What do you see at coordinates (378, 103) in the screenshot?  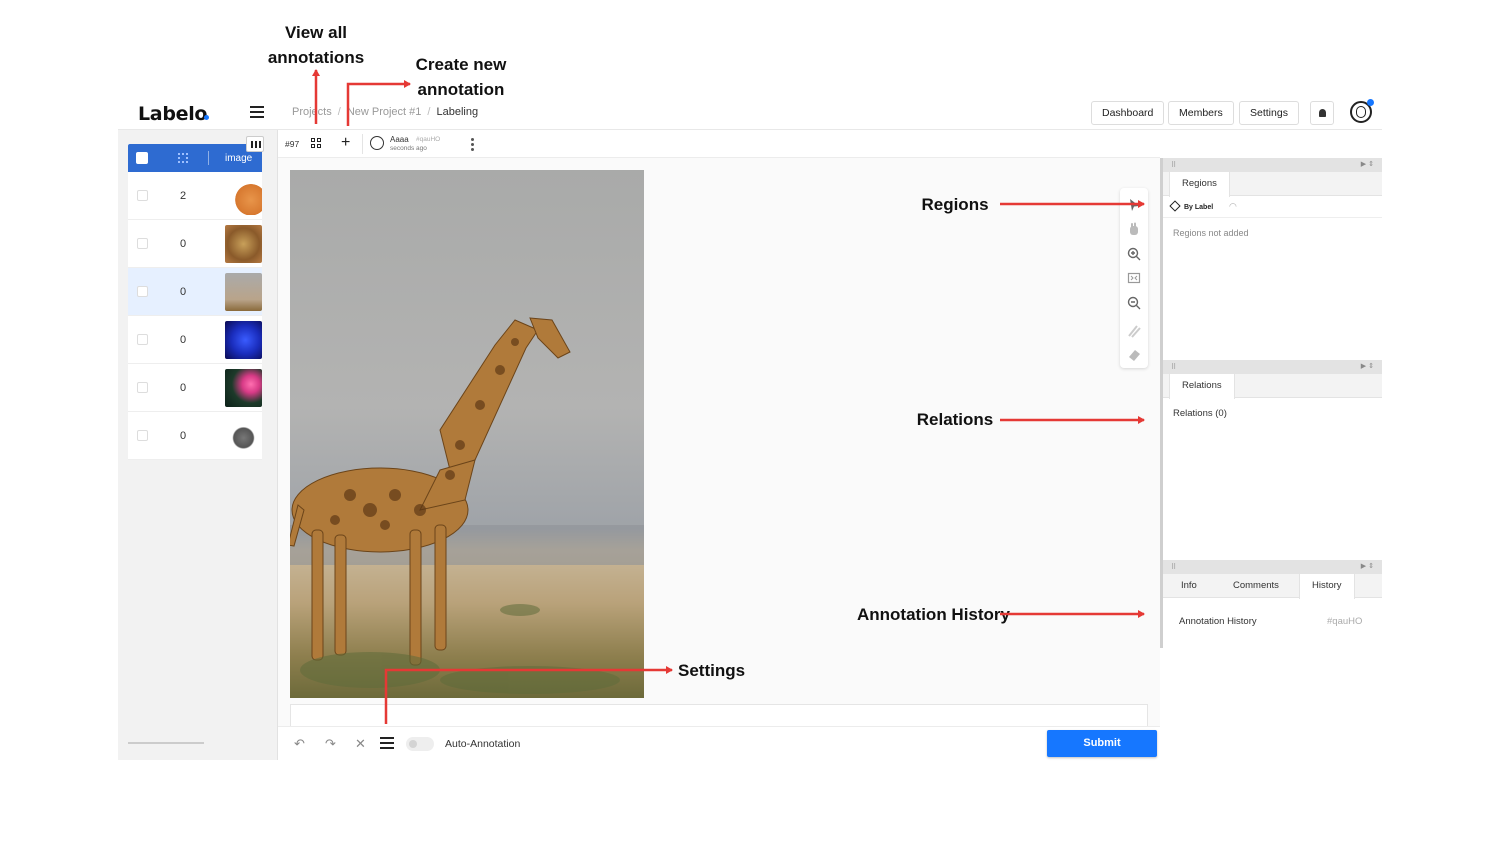 I see `arrow-create-new` at bounding box center [378, 103].